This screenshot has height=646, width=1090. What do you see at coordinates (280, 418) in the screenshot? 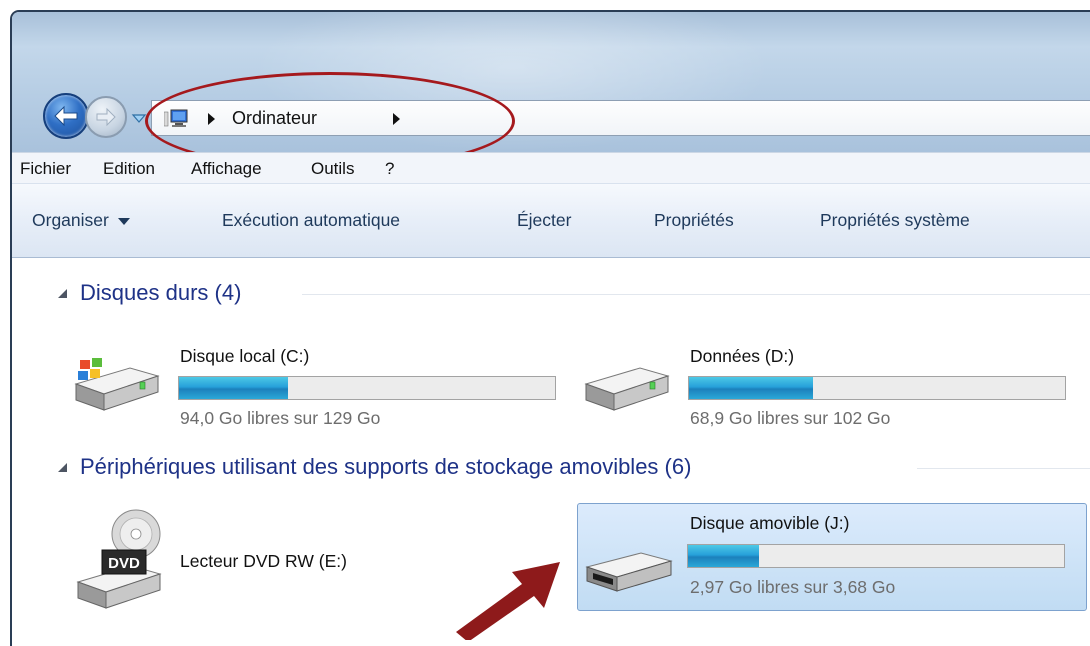
I see `drive-free-space: 94,0 Go libres sur 129 Go` at bounding box center [280, 418].